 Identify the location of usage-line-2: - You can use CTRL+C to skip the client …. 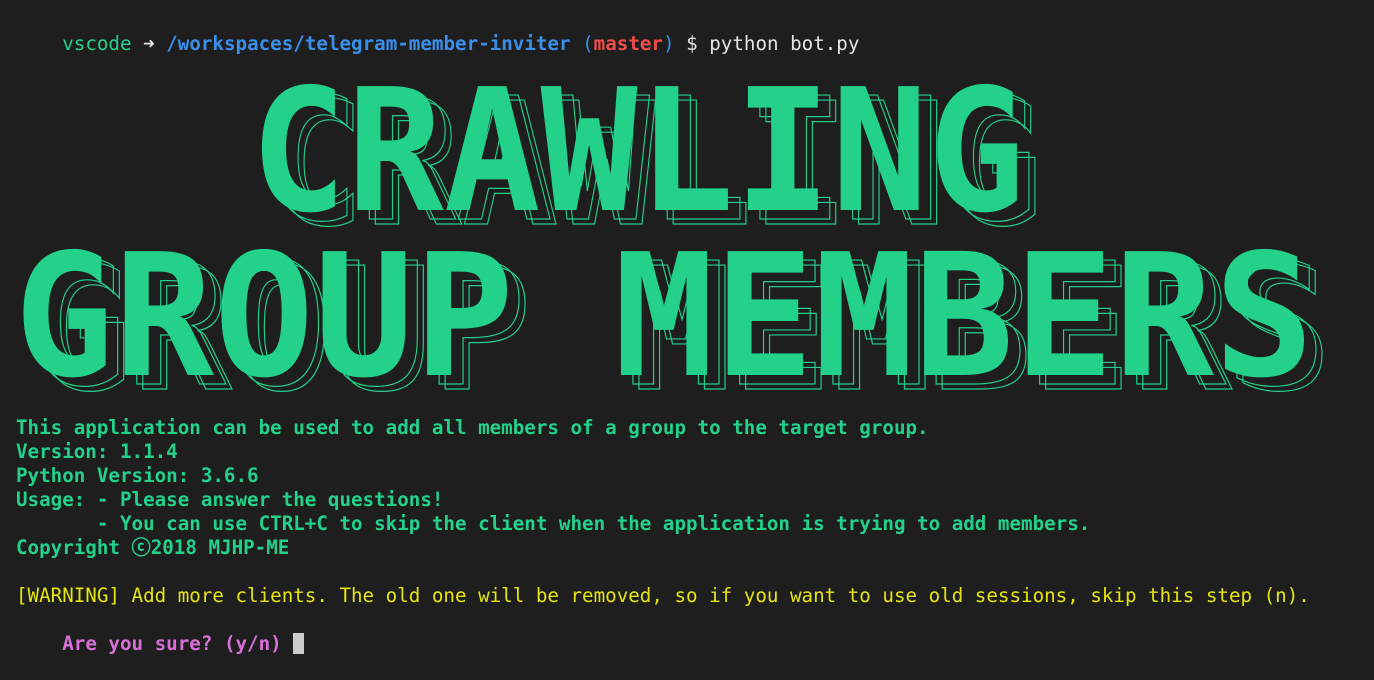
(553, 523).